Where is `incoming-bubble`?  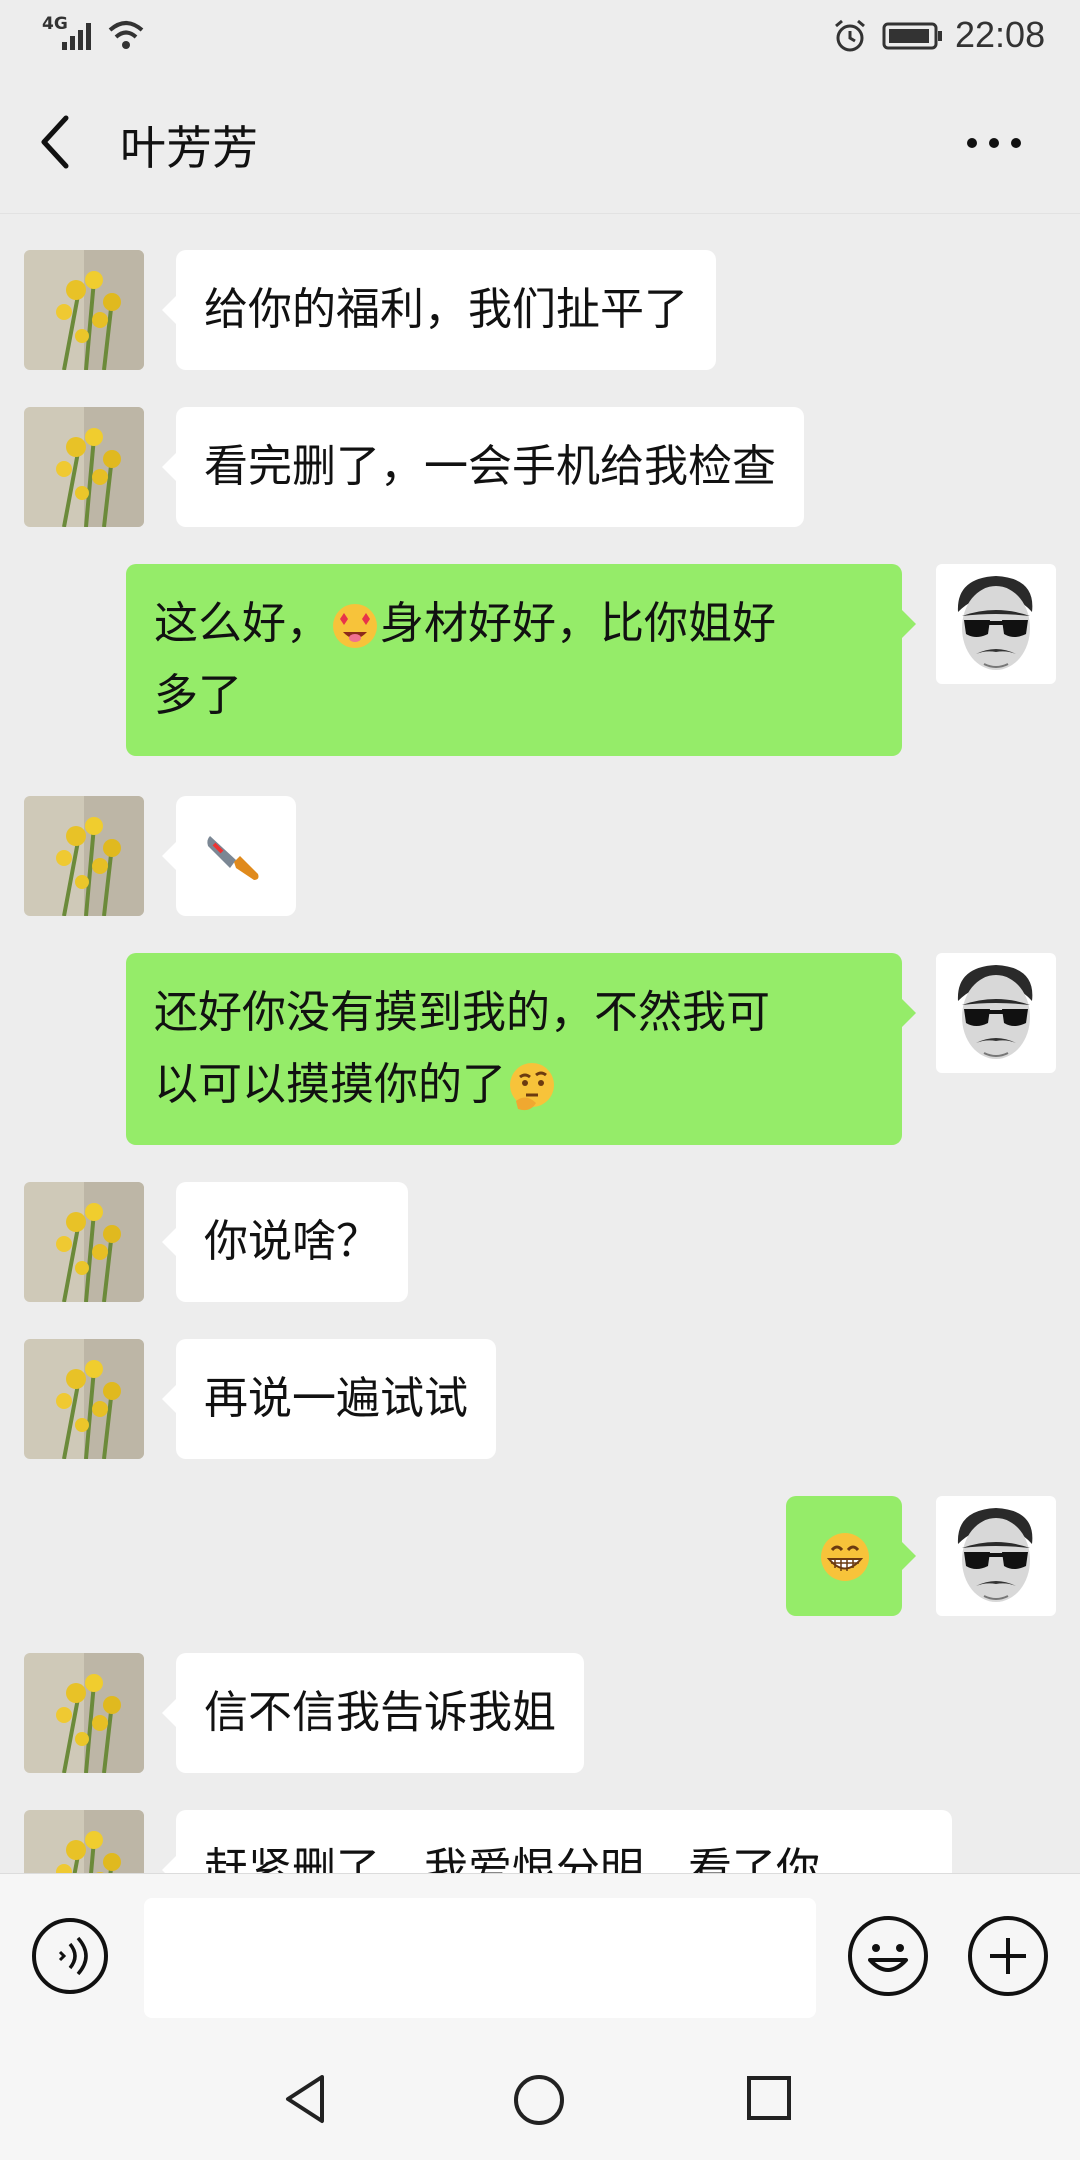 incoming-bubble is located at coordinates (229, 856).